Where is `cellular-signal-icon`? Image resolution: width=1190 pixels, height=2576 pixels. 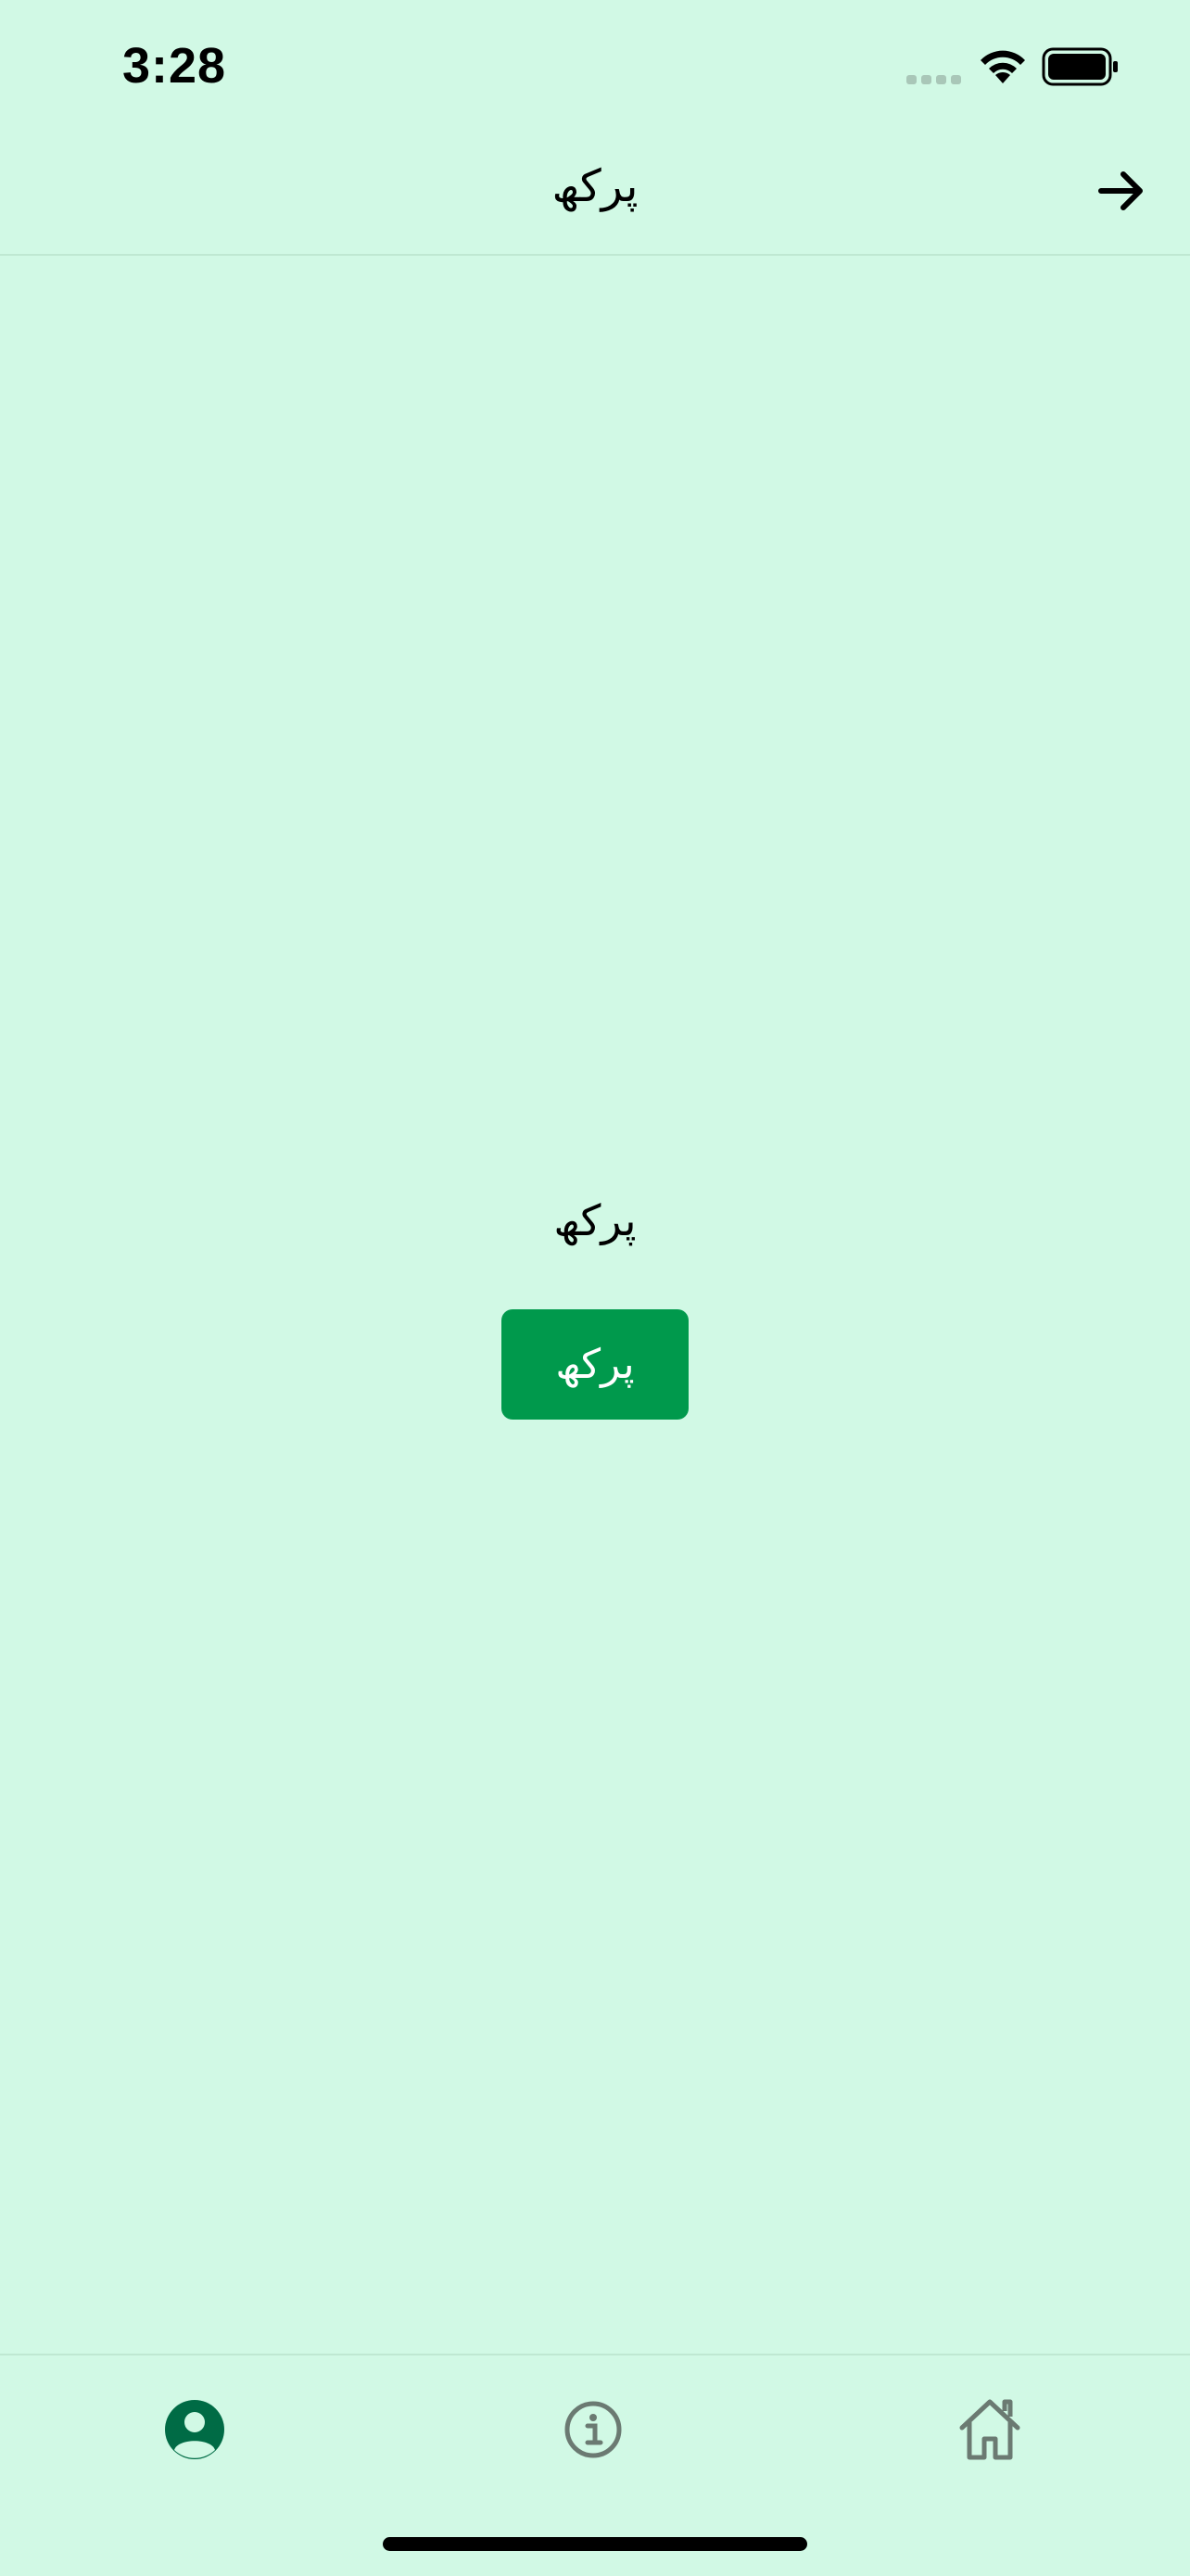 cellular-signal-icon is located at coordinates (933, 80).